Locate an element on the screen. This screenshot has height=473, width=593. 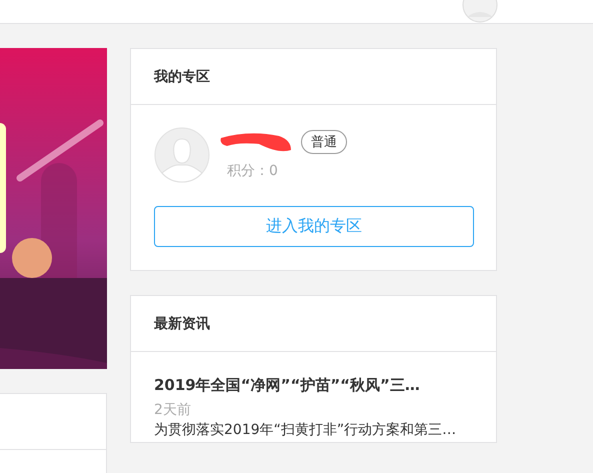
card-title: 我的专区 is located at coordinates (313, 77).